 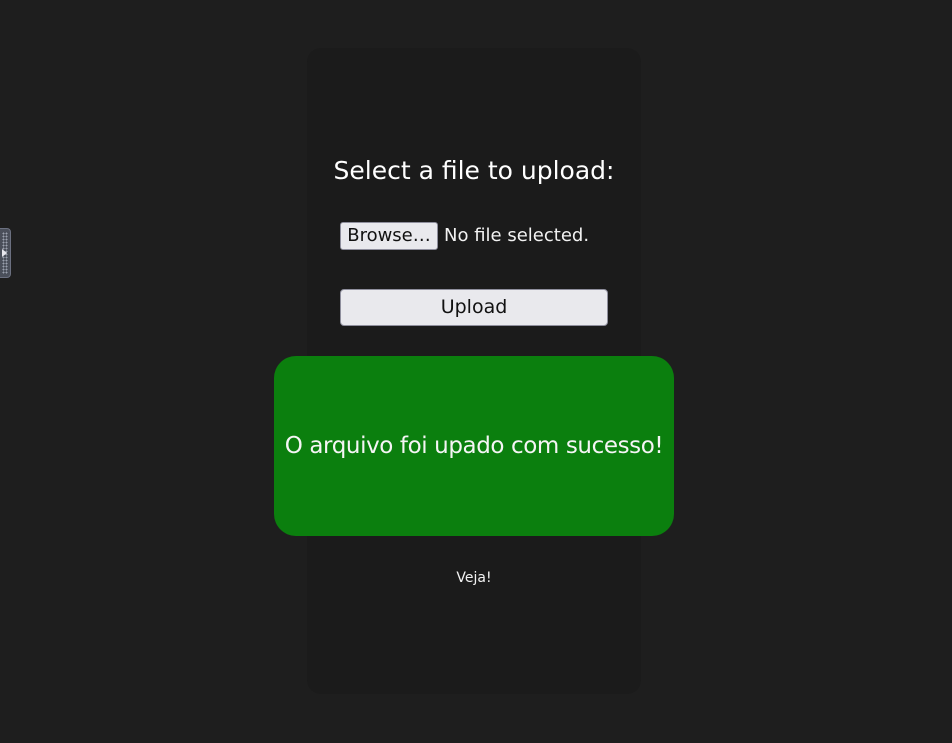 I want to click on chevron-right-icon, so click(x=4, y=253).